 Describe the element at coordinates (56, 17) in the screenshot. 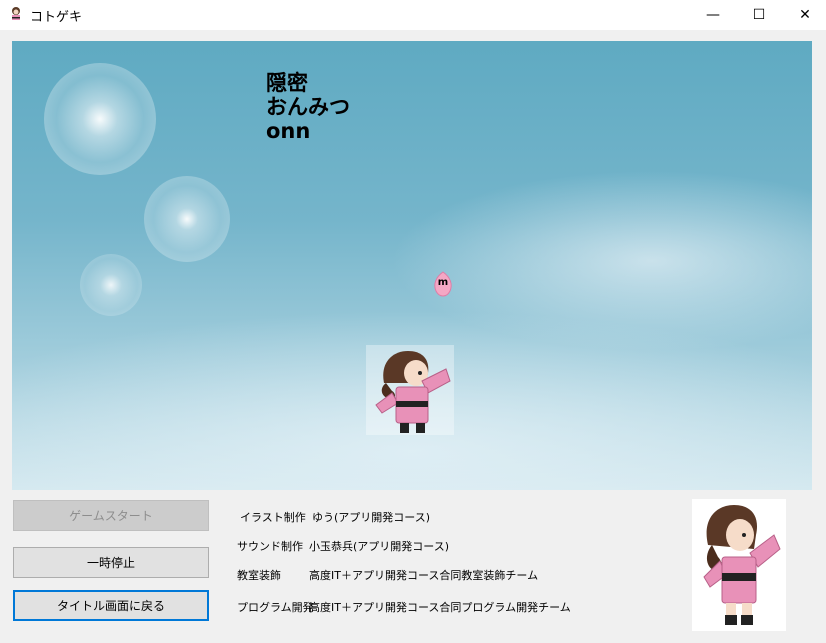

I see `window-title: コトゲキ` at that location.